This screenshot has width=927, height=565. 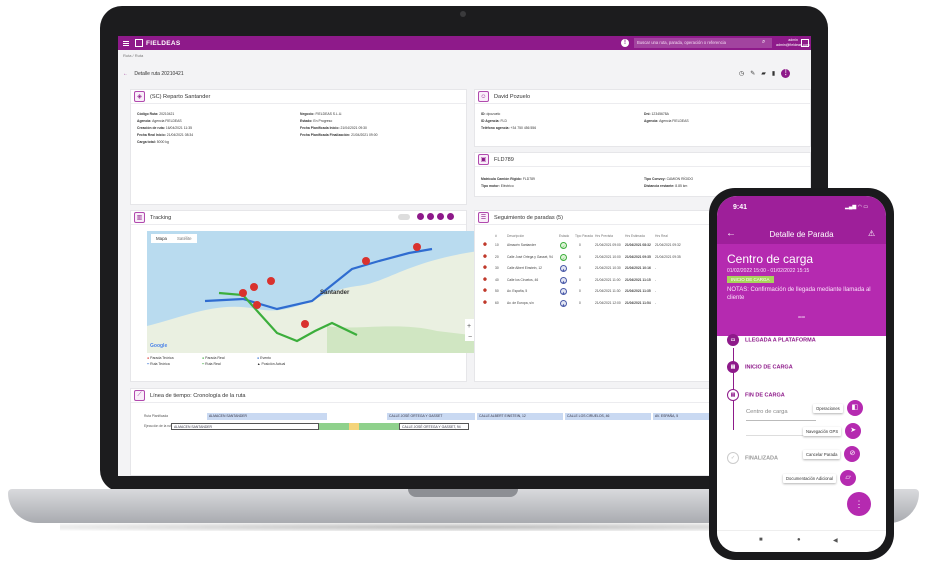 I want to click on timeline-segment-green, so click(x=379, y=426).